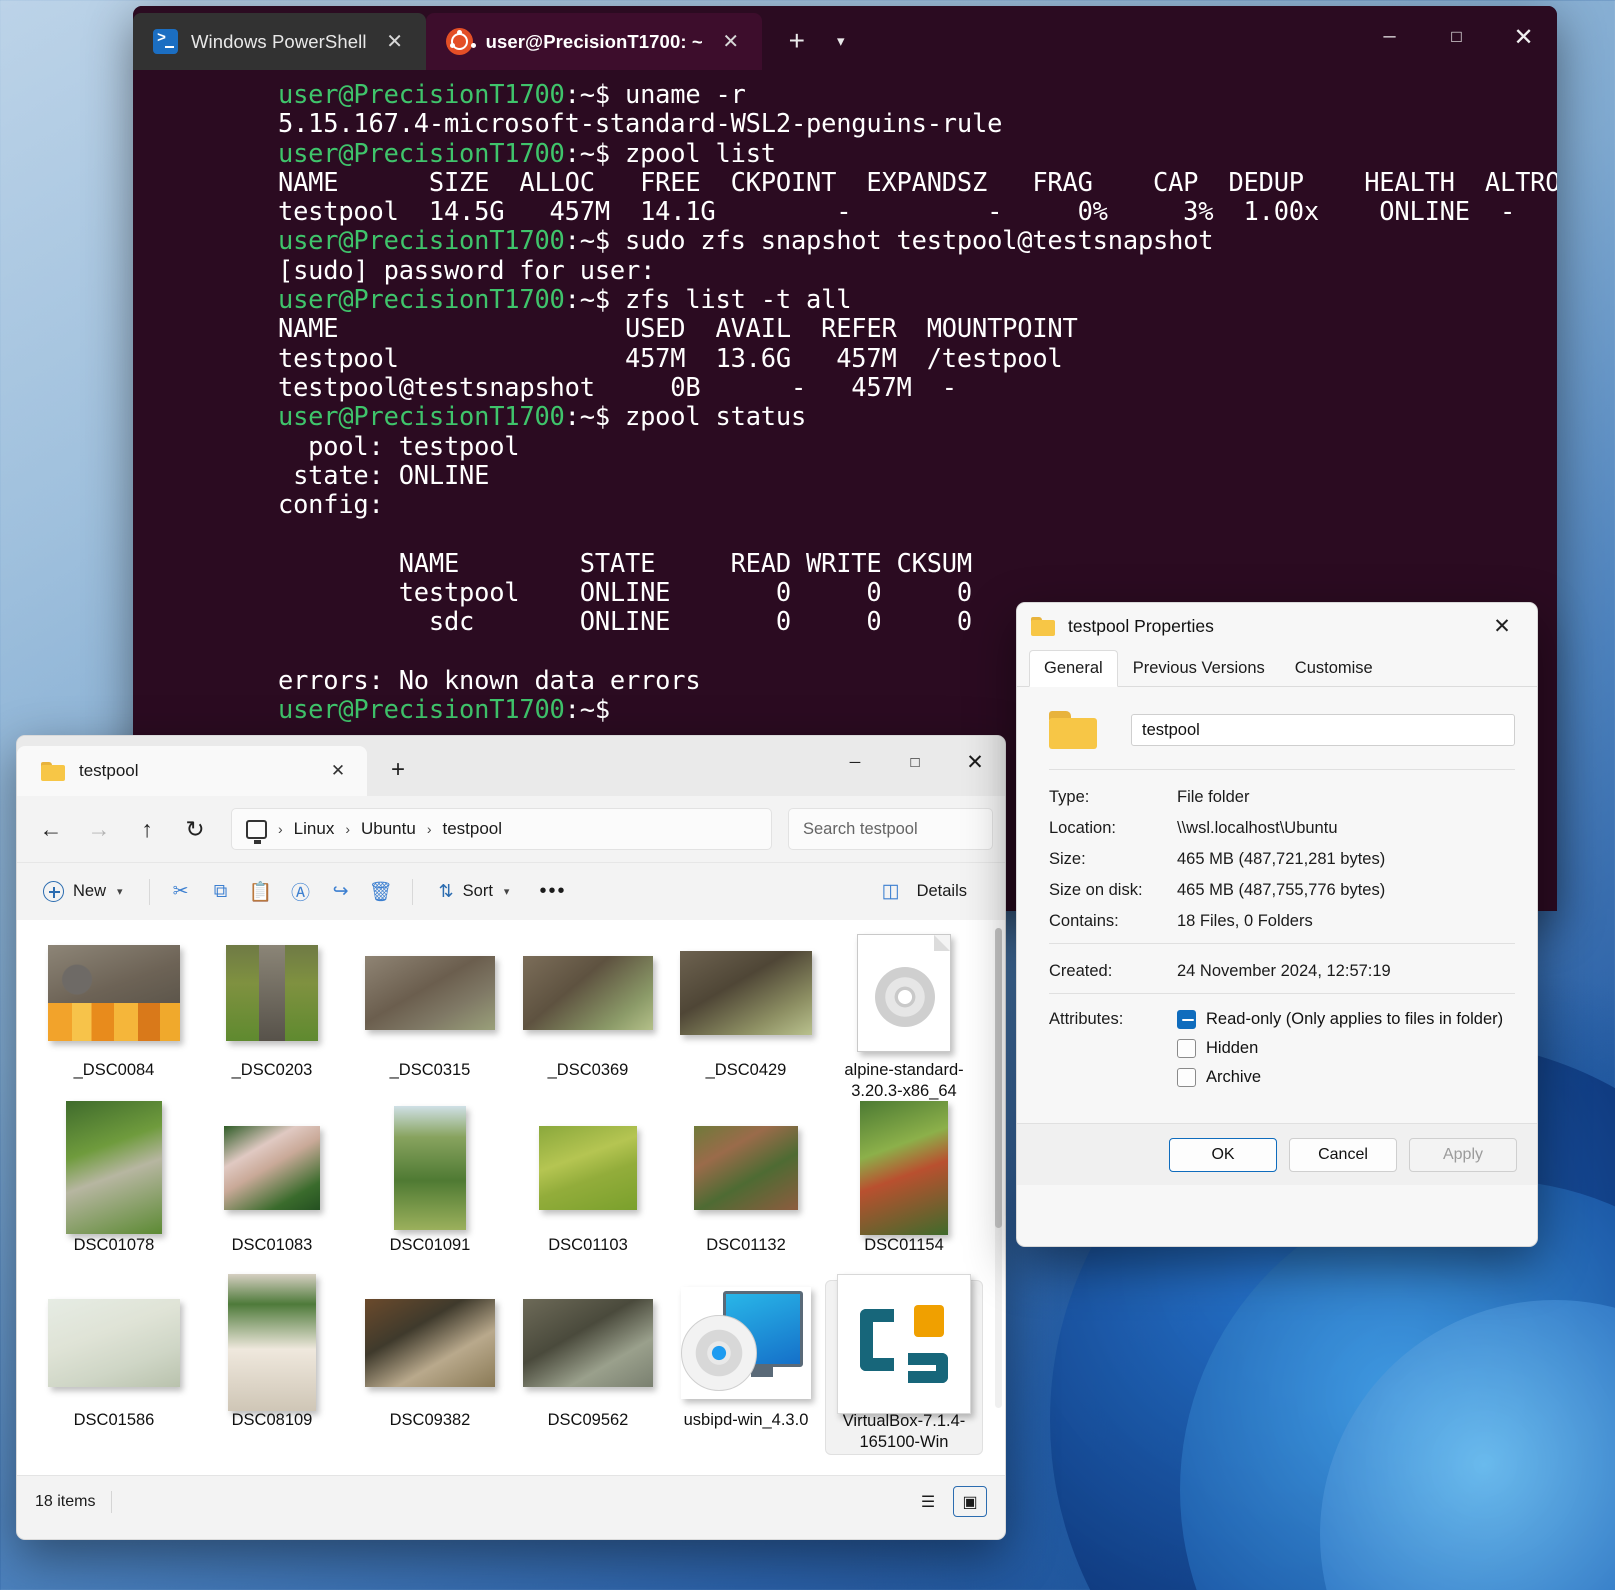  I want to click on this-pc-icon, so click(256, 831).